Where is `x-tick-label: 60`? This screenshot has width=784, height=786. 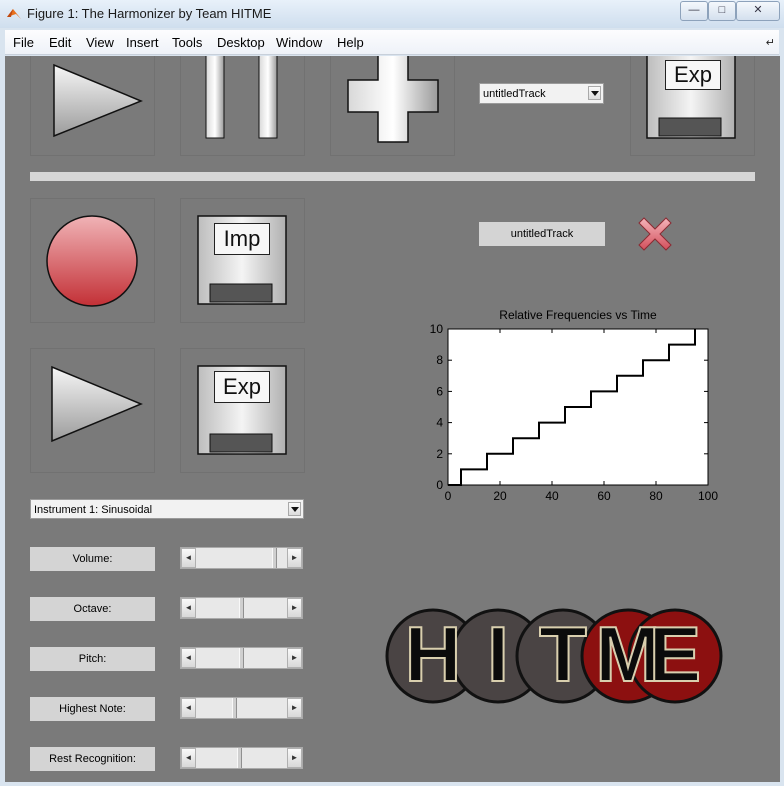
x-tick-label: 60 is located at coordinates (604, 496).